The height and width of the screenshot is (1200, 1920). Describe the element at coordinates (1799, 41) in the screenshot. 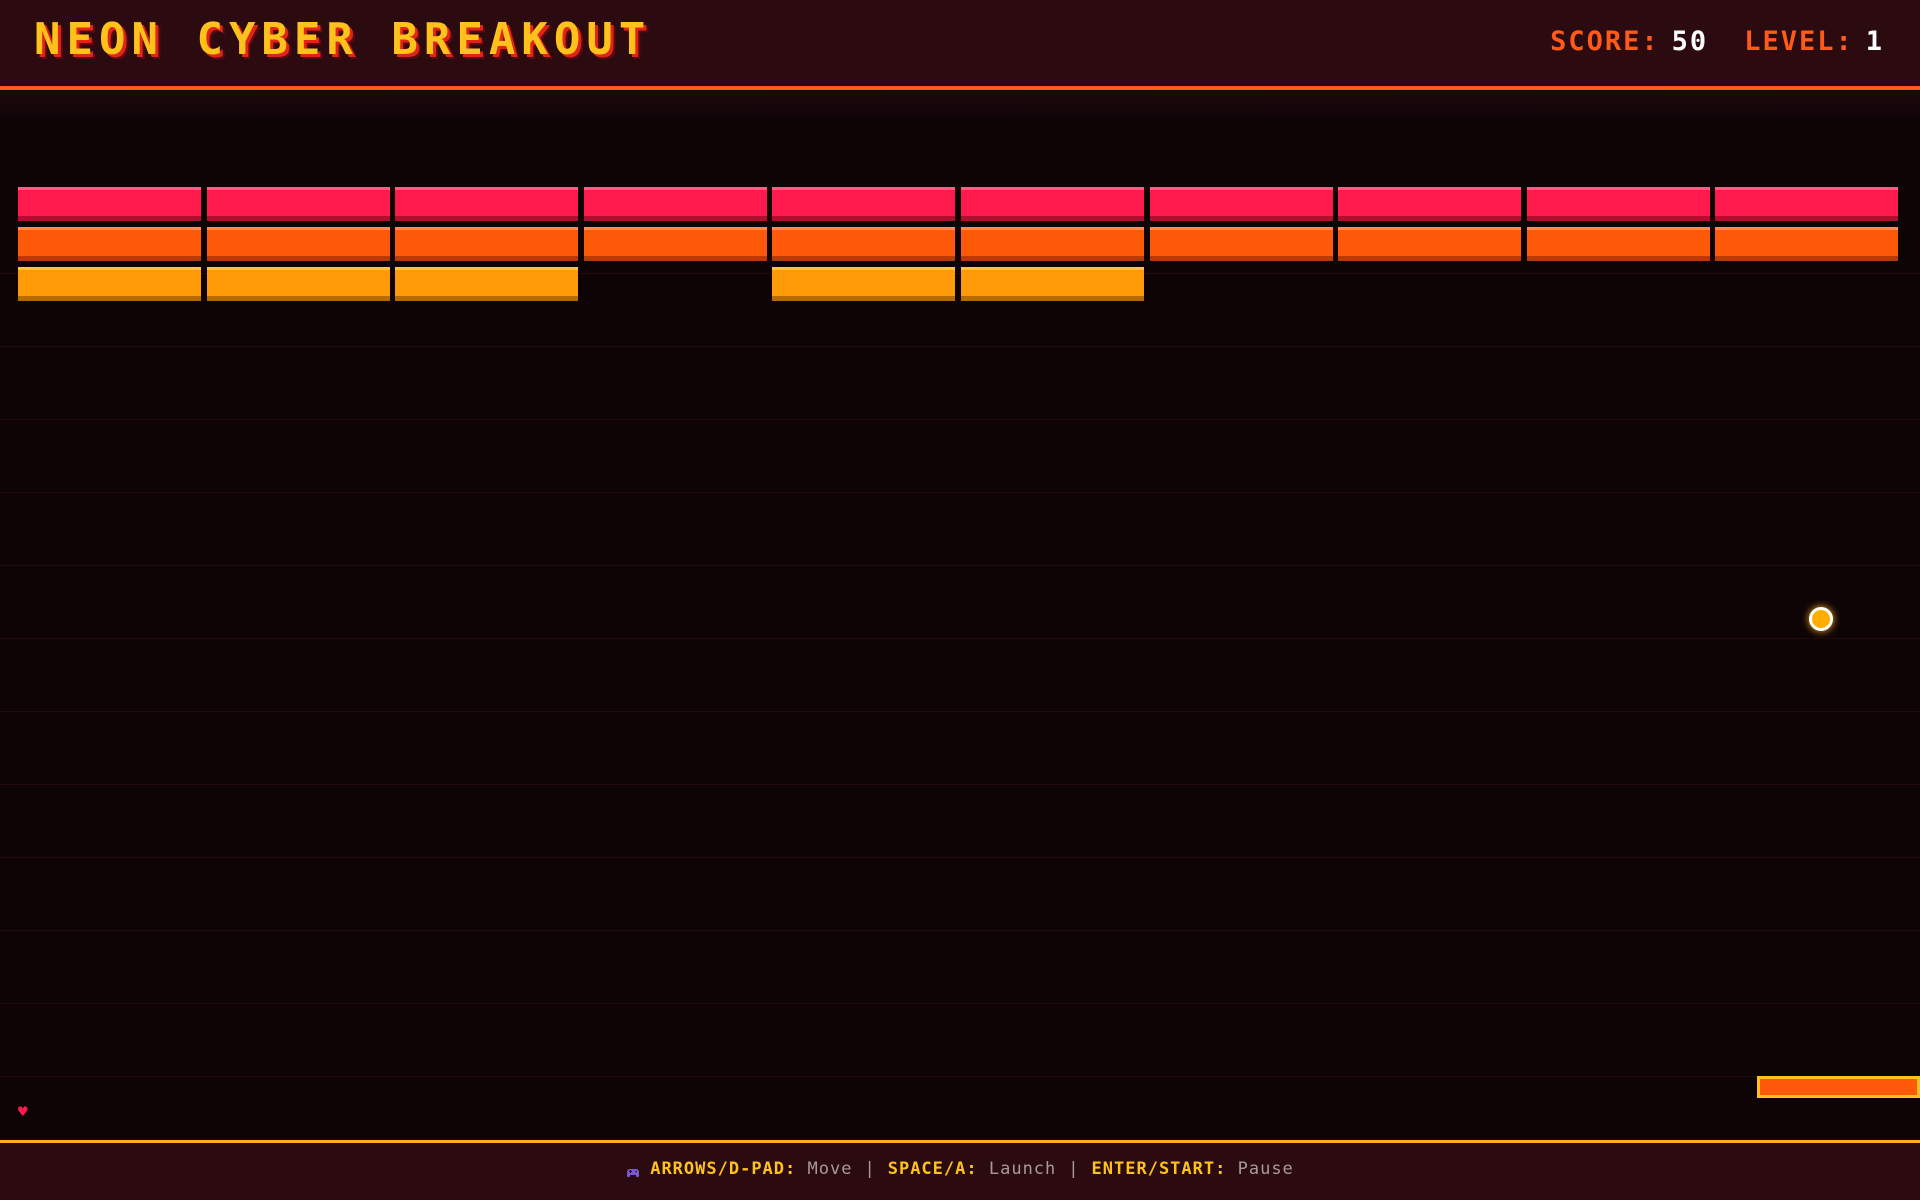

I see `level-label: LEVEL:` at that location.